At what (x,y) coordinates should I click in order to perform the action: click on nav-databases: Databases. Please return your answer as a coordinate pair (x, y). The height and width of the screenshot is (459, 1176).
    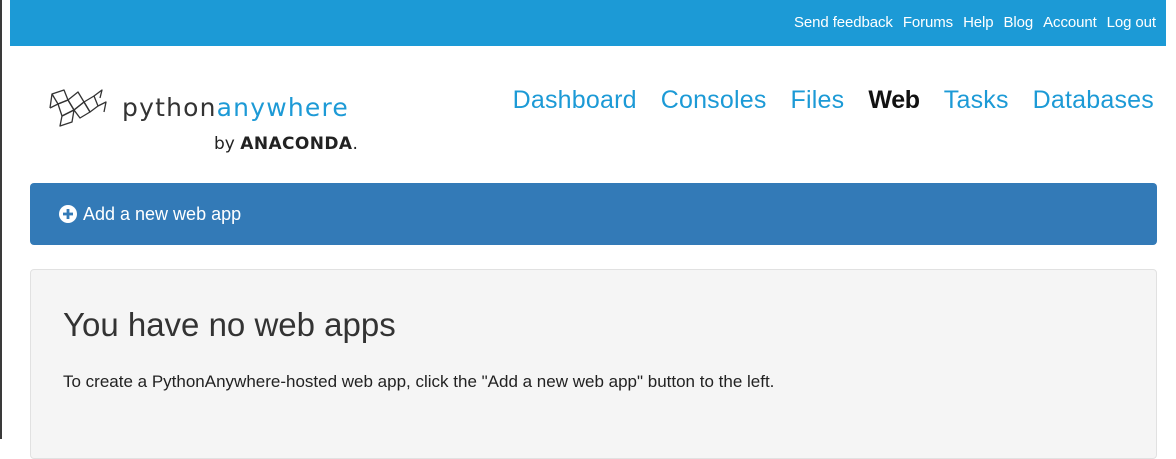
    Looking at the image, I should click on (1093, 100).